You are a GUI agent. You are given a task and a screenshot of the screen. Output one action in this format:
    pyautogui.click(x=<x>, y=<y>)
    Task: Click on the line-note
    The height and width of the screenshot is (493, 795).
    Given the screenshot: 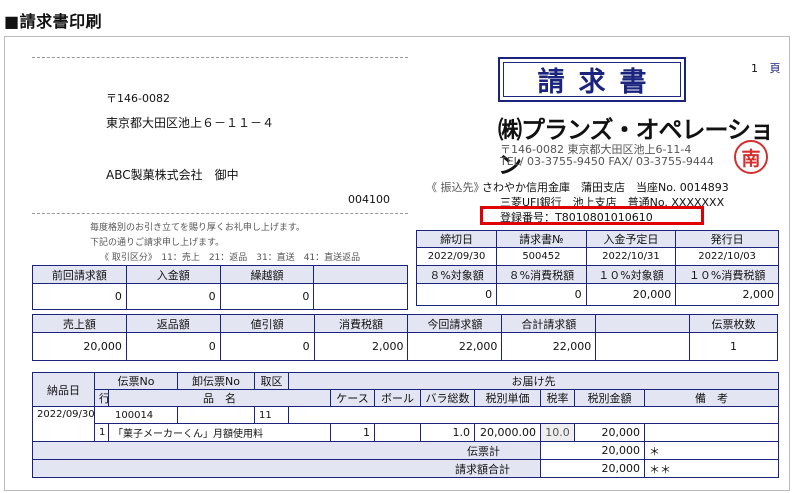 What is the action you would take?
    pyautogui.click(x=711, y=432)
    